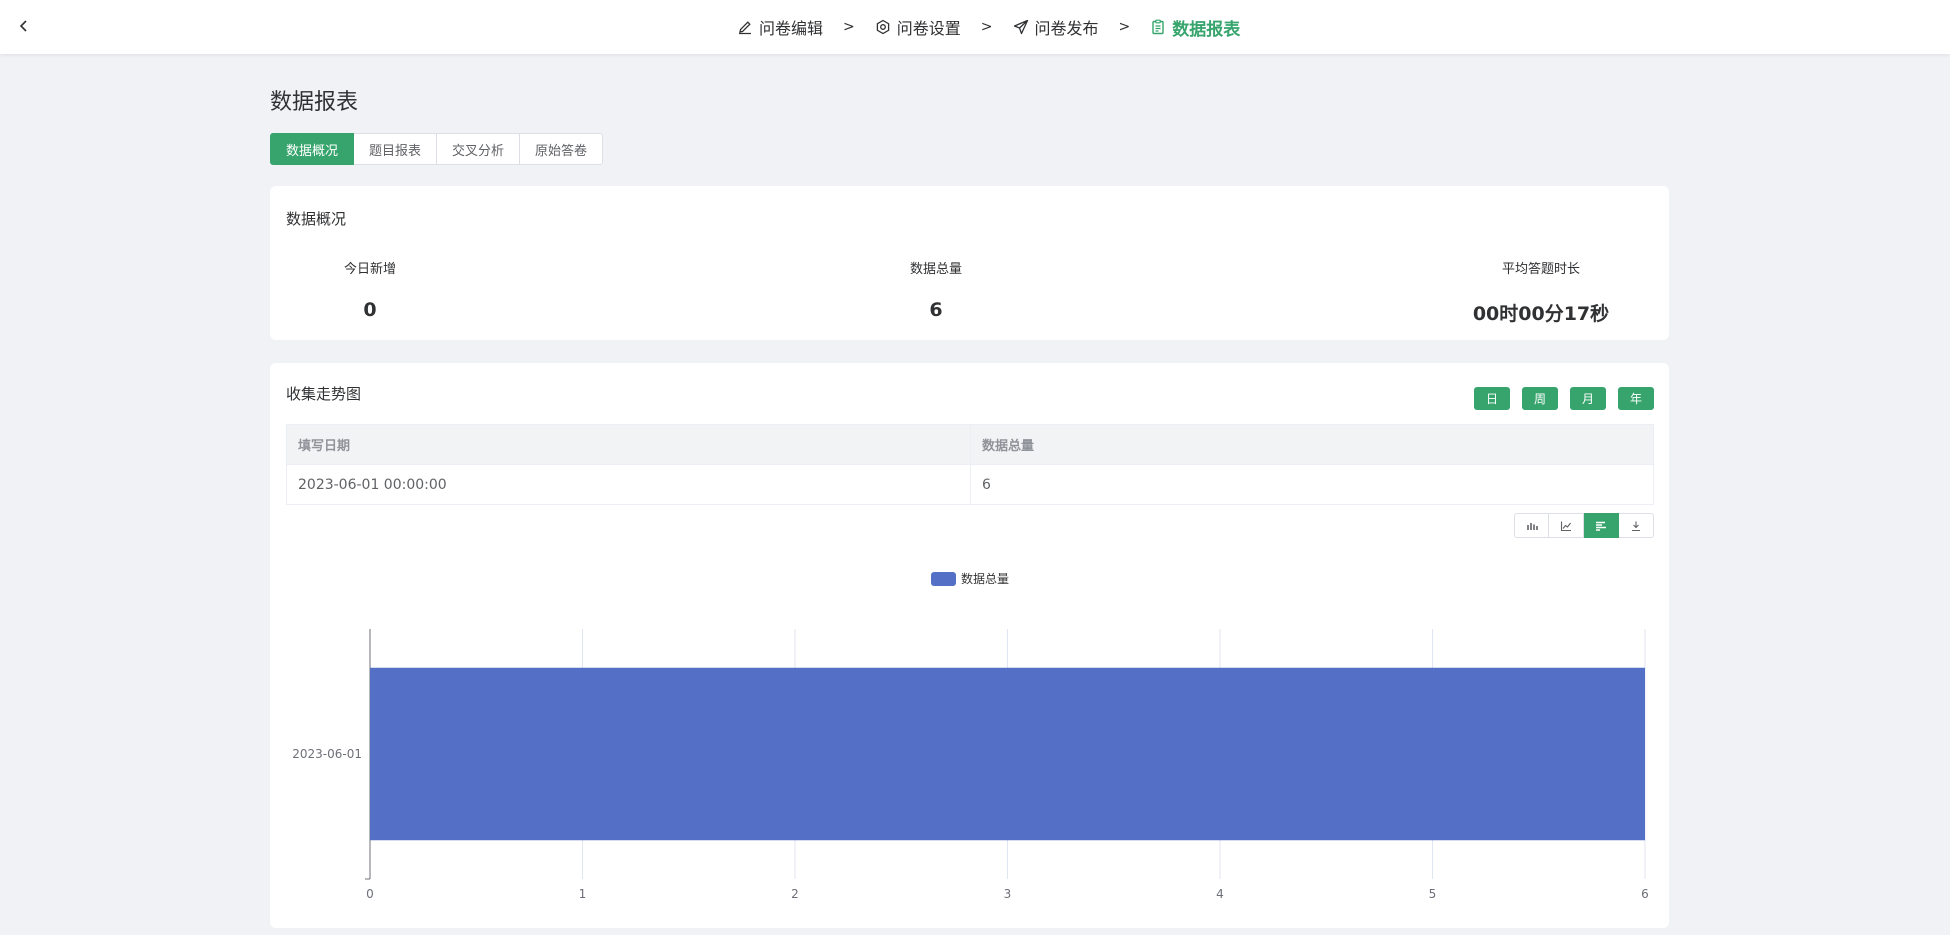 The width and height of the screenshot is (1950, 935). I want to click on x-tick-label: 6, so click(1645, 894).